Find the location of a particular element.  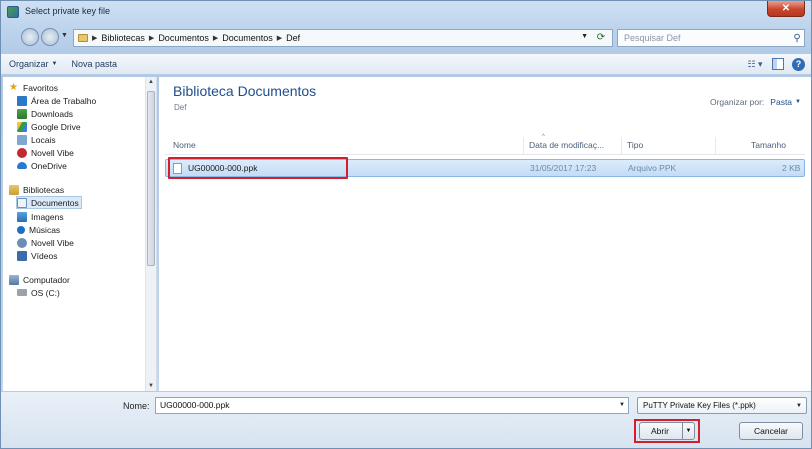

sidebar-item-google-drive: Google Drive is located at coordinates (49, 126).